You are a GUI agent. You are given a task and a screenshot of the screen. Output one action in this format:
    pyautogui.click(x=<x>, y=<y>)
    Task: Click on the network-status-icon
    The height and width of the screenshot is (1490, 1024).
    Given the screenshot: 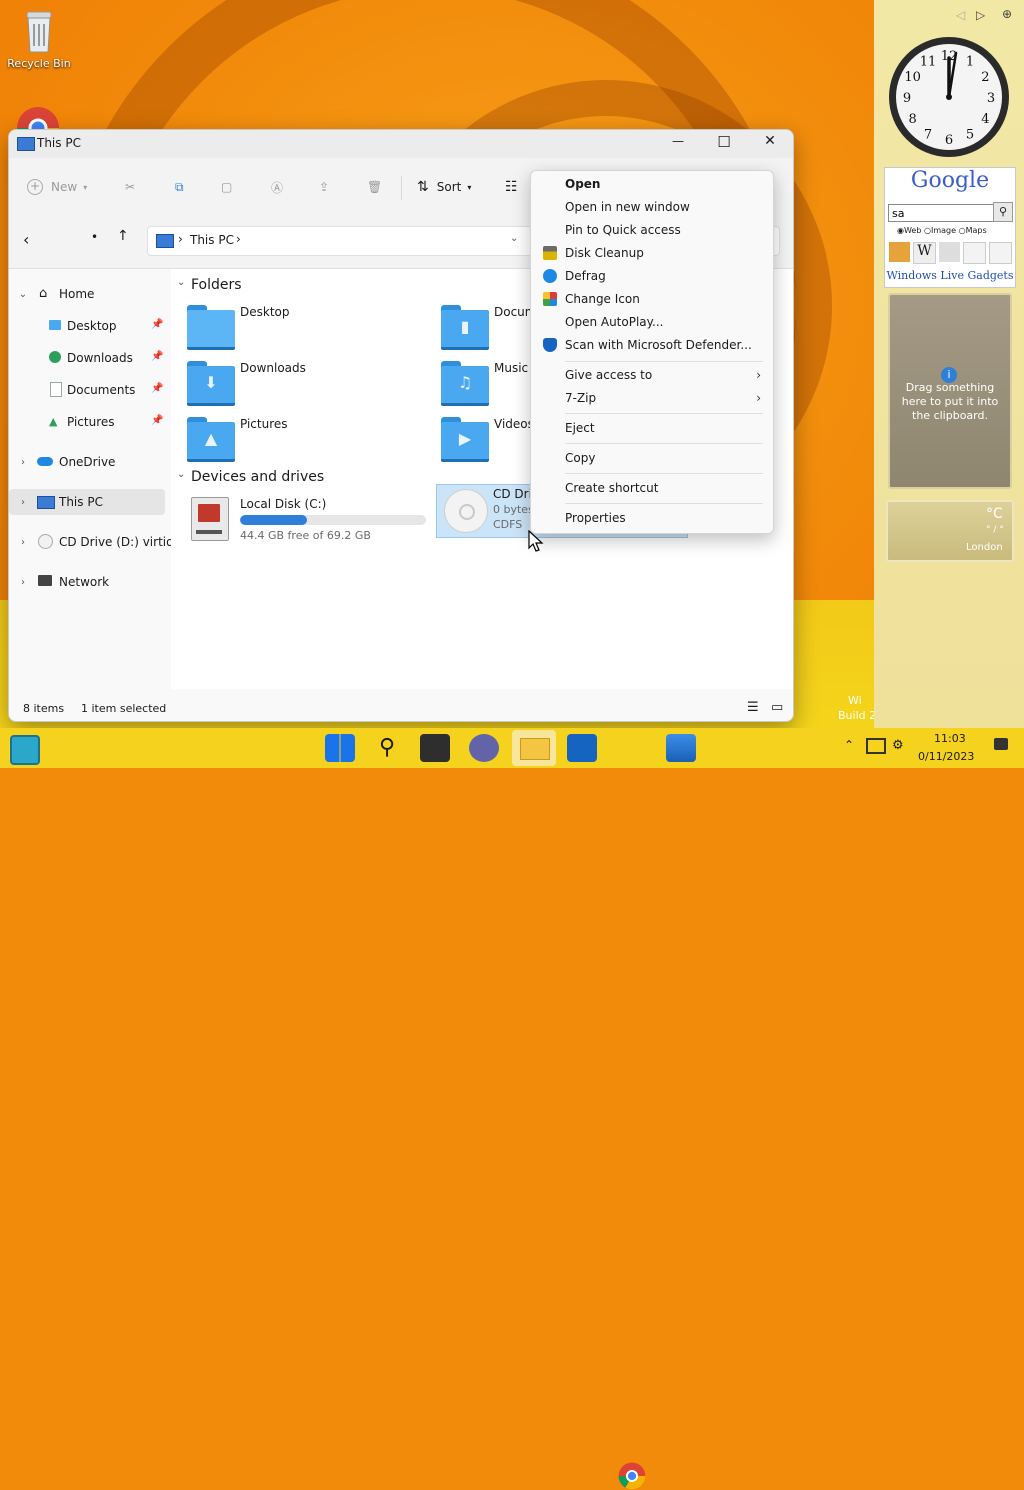 What is the action you would take?
    pyautogui.click(x=876, y=746)
    